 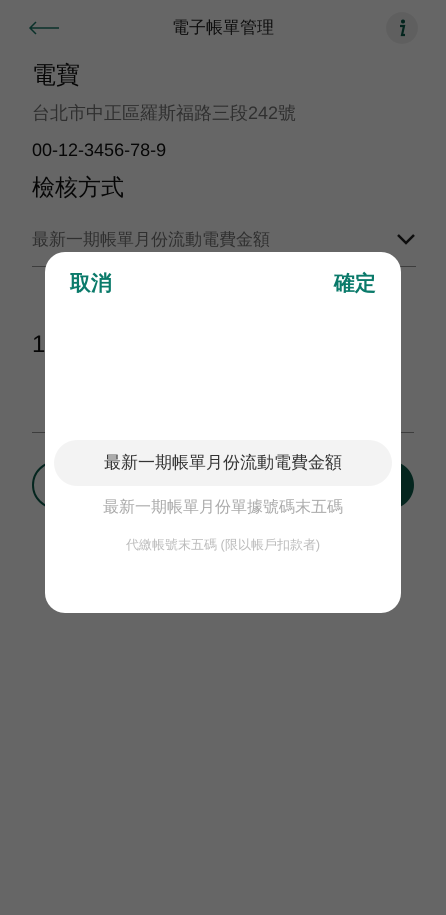 I want to click on section-heading: 檢核方式, so click(x=78, y=187).